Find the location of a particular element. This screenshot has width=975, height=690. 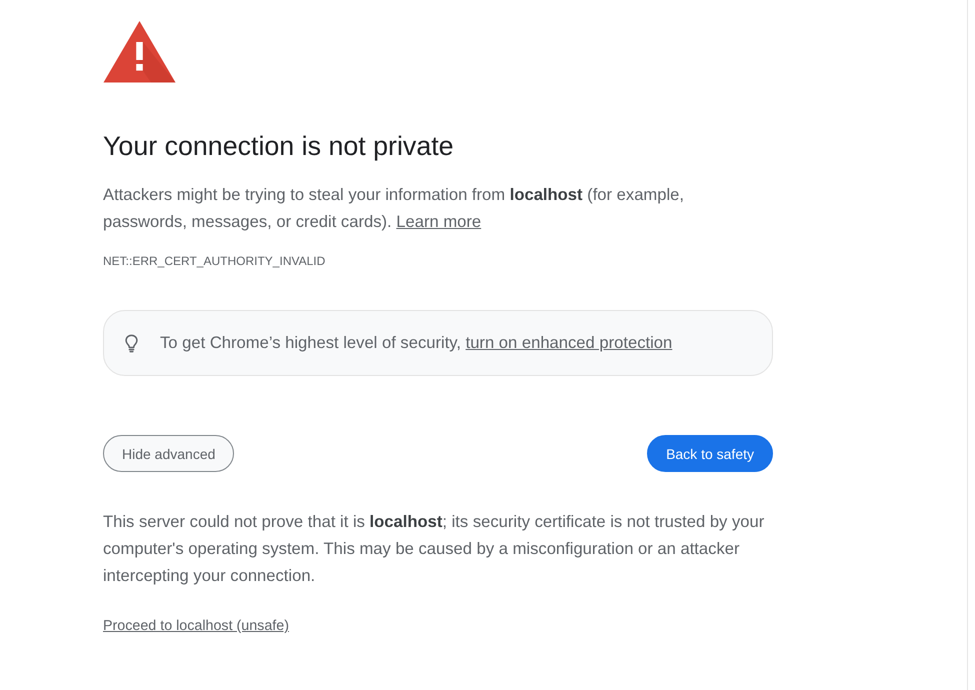

secondary-button: Hide advanced is located at coordinates (168, 453).